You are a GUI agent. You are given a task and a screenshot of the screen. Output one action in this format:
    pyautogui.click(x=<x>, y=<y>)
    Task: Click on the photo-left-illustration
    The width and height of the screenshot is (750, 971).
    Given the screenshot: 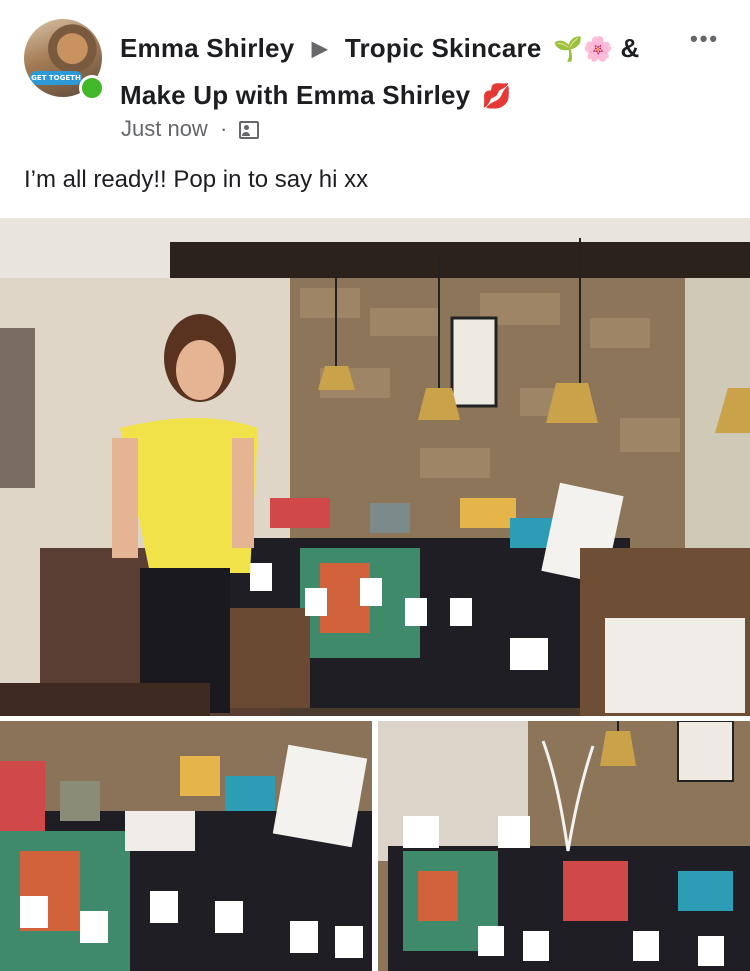 What is the action you would take?
    pyautogui.click(x=186, y=846)
    